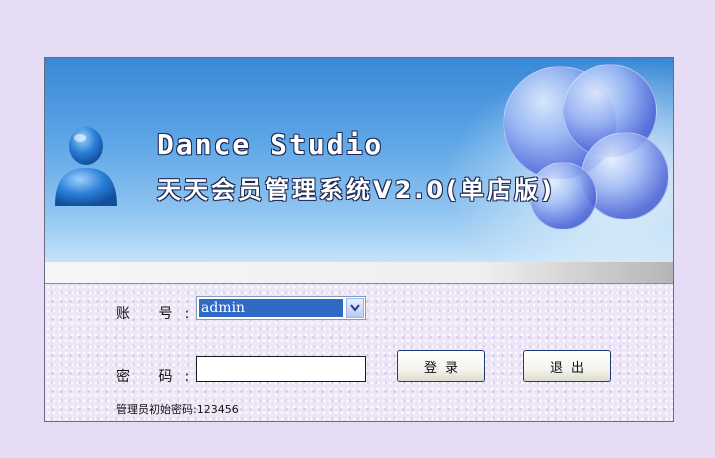 This screenshot has width=715, height=458. I want to click on account-value: admin, so click(271, 308).